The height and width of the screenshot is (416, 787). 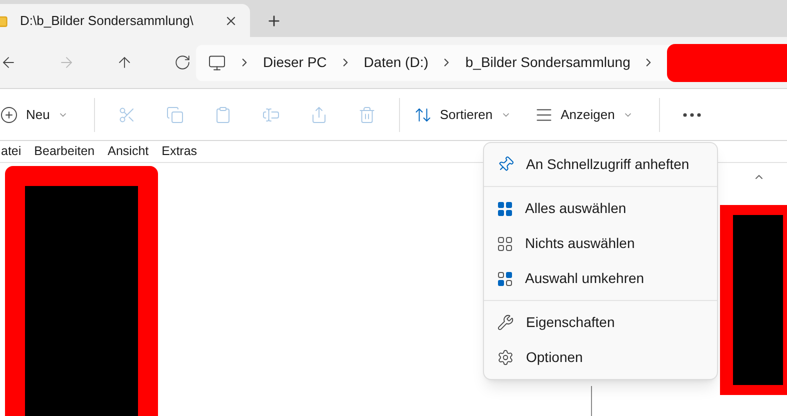 I want to click on scissors-icon, so click(x=127, y=115).